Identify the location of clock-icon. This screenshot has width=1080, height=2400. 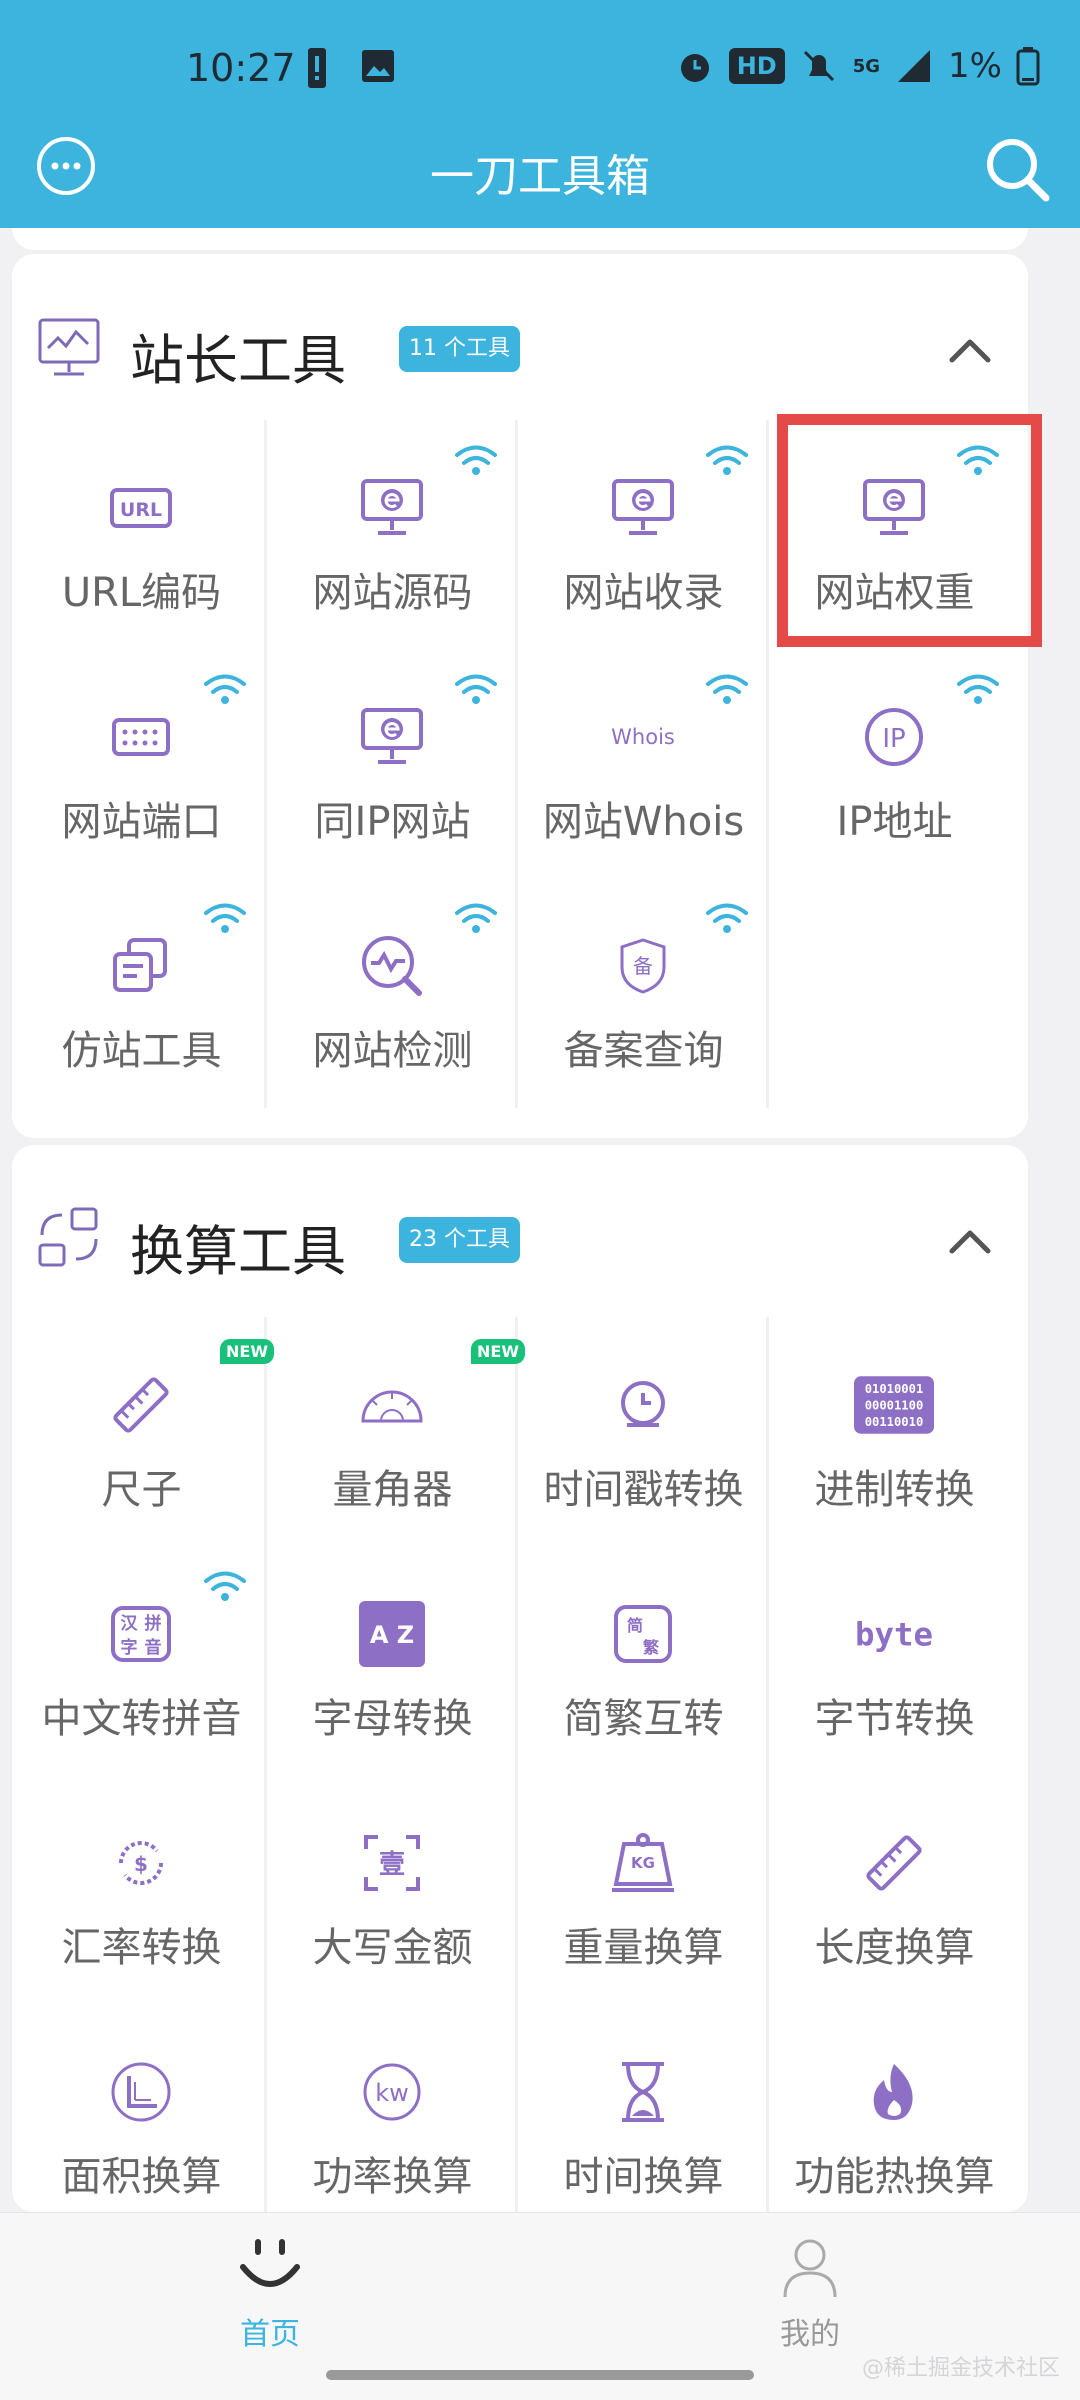
(643, 1405).